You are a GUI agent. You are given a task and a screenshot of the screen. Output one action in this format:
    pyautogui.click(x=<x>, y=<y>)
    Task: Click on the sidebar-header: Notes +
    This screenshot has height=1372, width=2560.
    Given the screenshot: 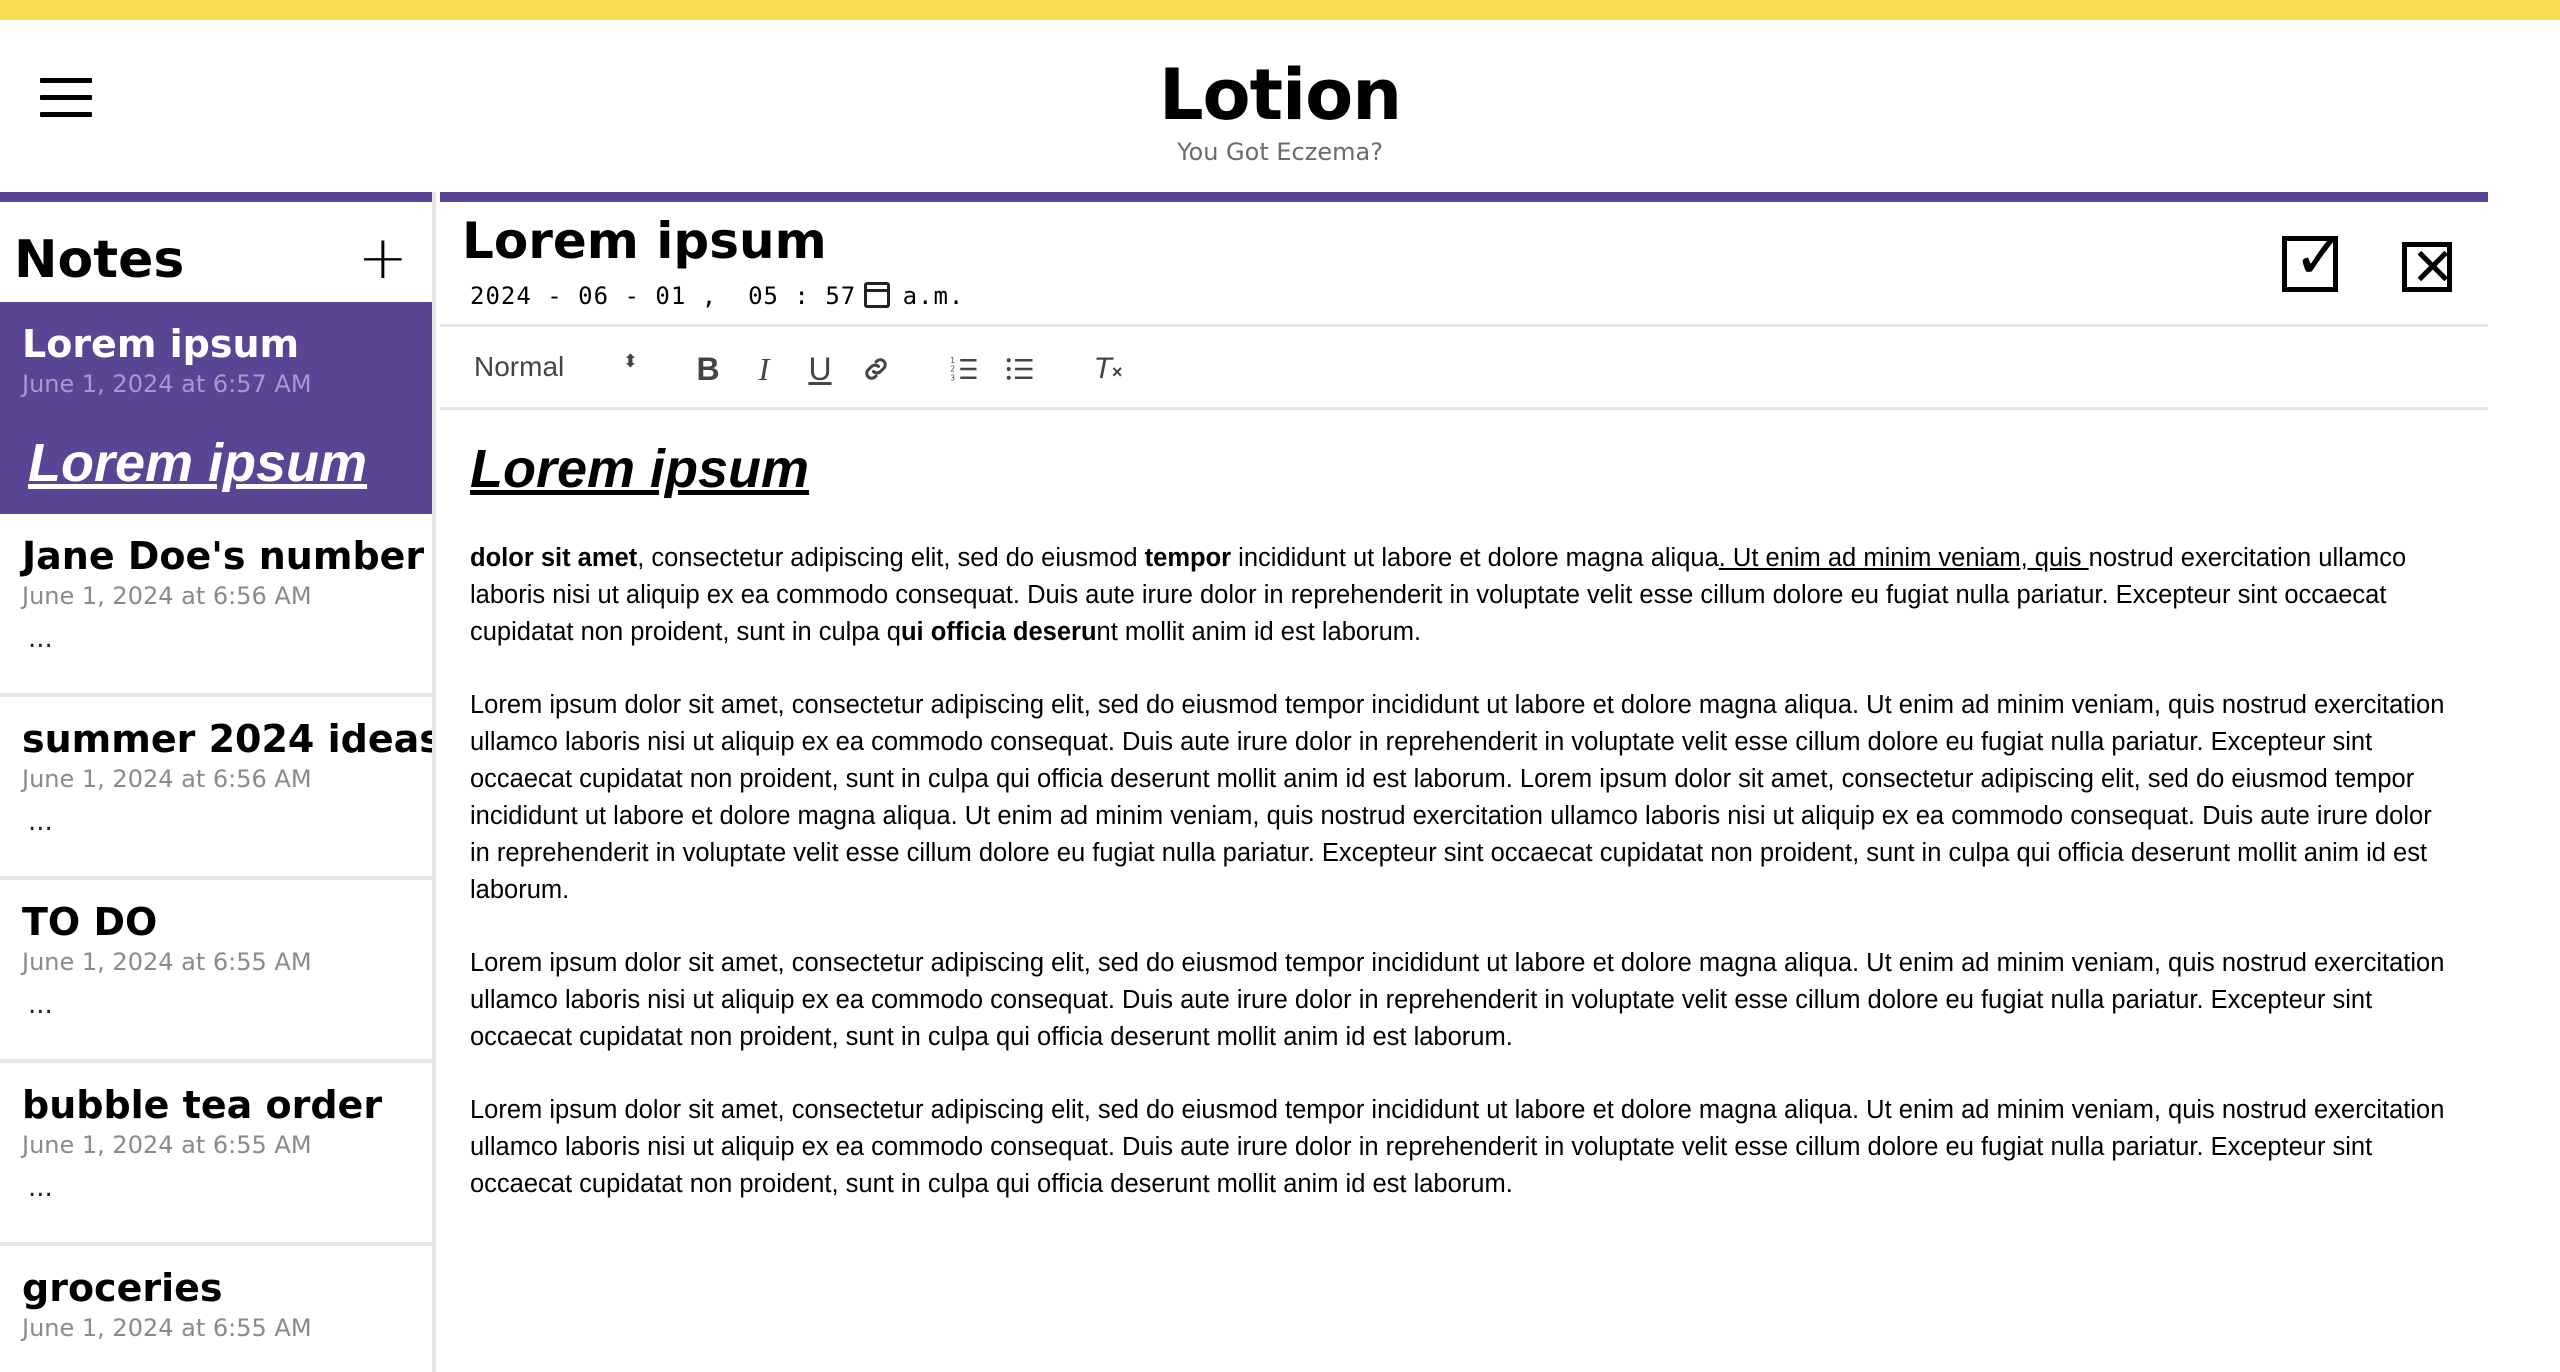 What is the action you would take?
    pyautogui.click(x=216, y=248)
    